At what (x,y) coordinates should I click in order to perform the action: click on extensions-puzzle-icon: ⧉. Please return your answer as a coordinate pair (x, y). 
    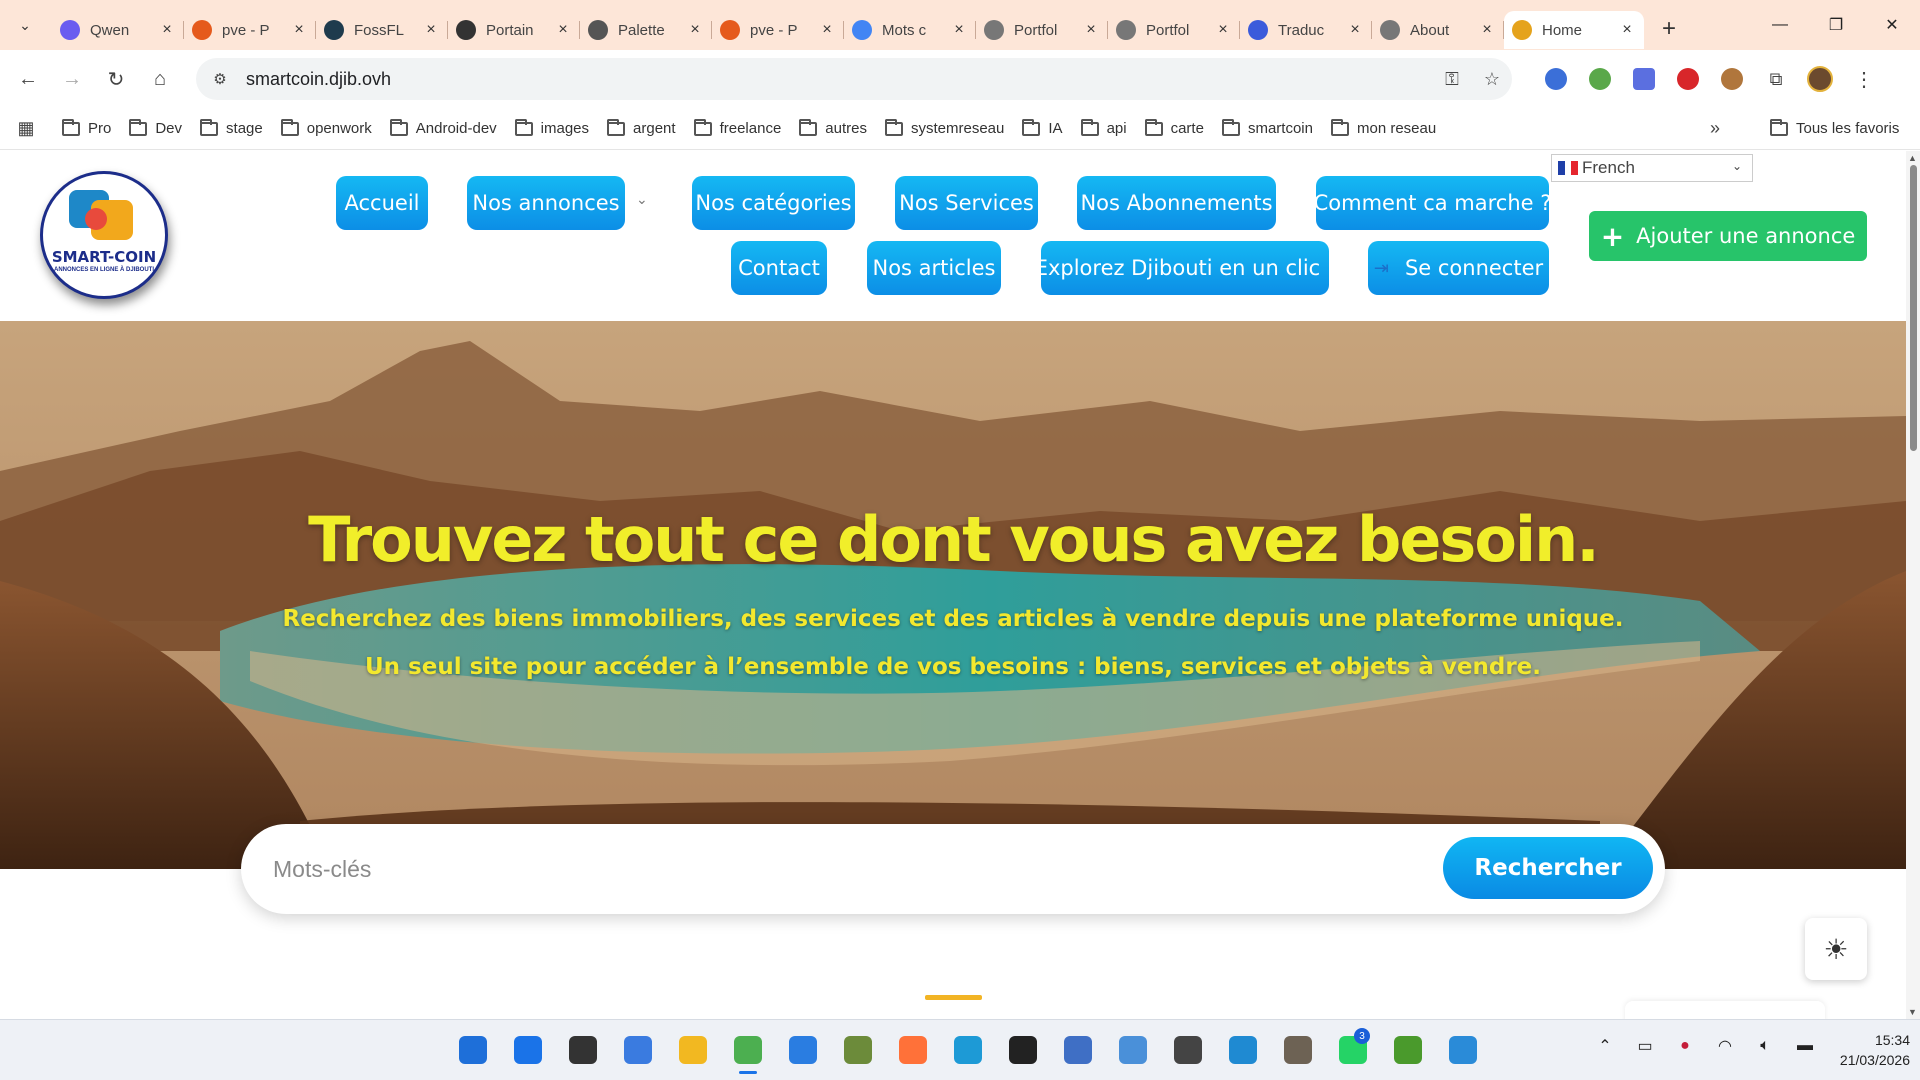
    Looking at the image, I should click on (1776, 79).